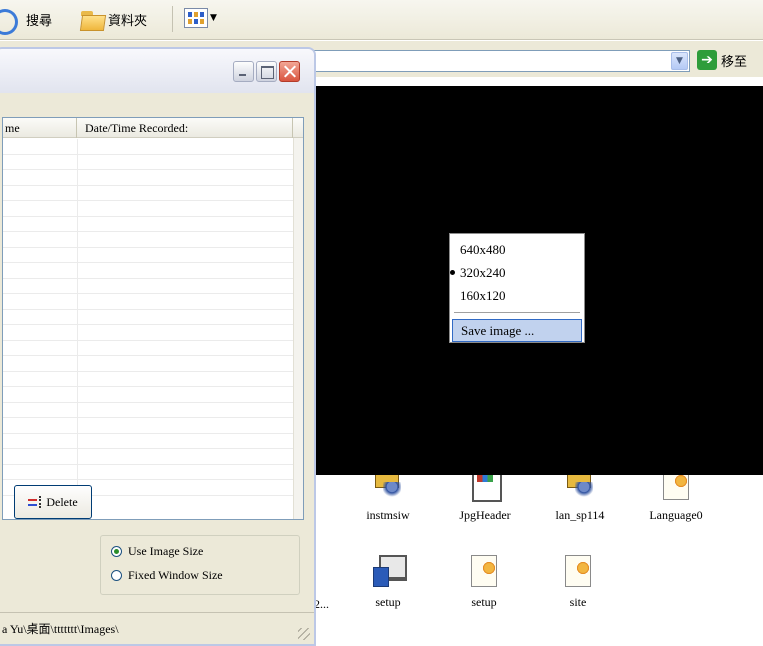 This screenshot has height=646, width=763. What do you see at coordinates (60, 629) in the screenshot?
I see `status-path: a Yu\桌面\ttttttt\Images\` at bounding box center [60, 629].